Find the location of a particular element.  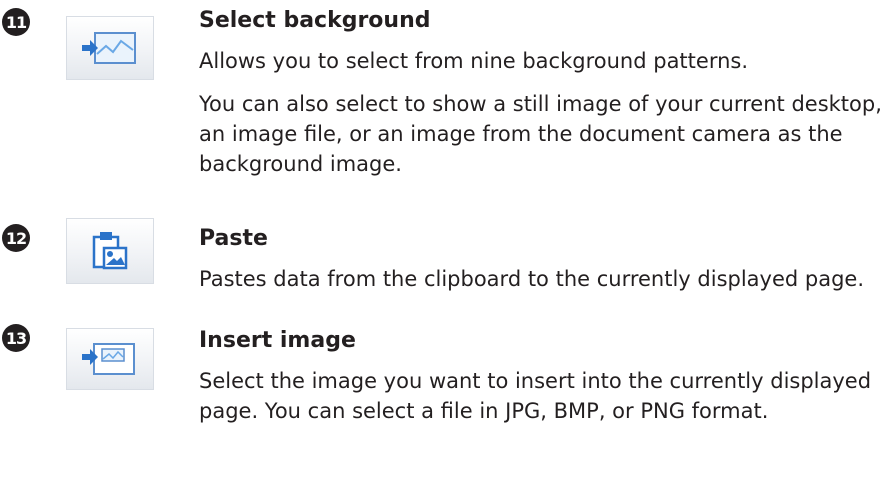

insert-image-icon is located at coordinates (108, 359).